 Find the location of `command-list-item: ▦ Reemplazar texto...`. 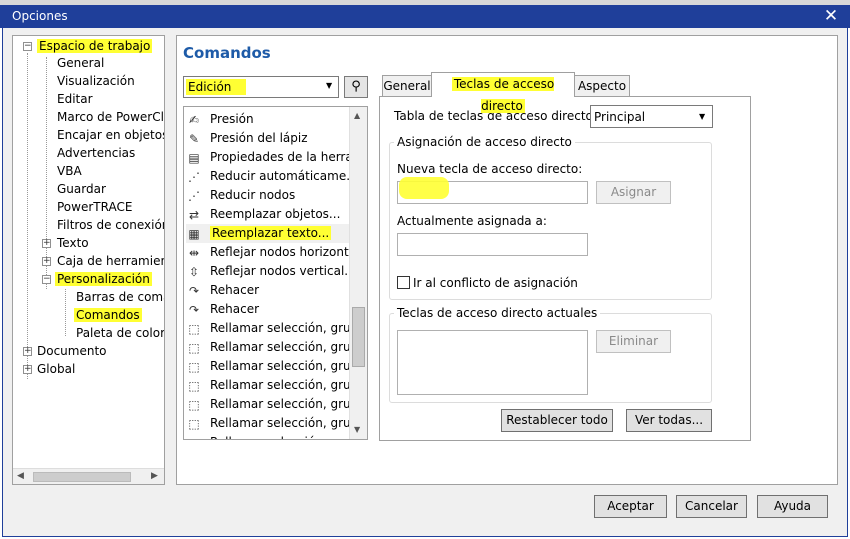

command-list-item: ▦ Reemplazar texto... is located at coordinates (267, 233).